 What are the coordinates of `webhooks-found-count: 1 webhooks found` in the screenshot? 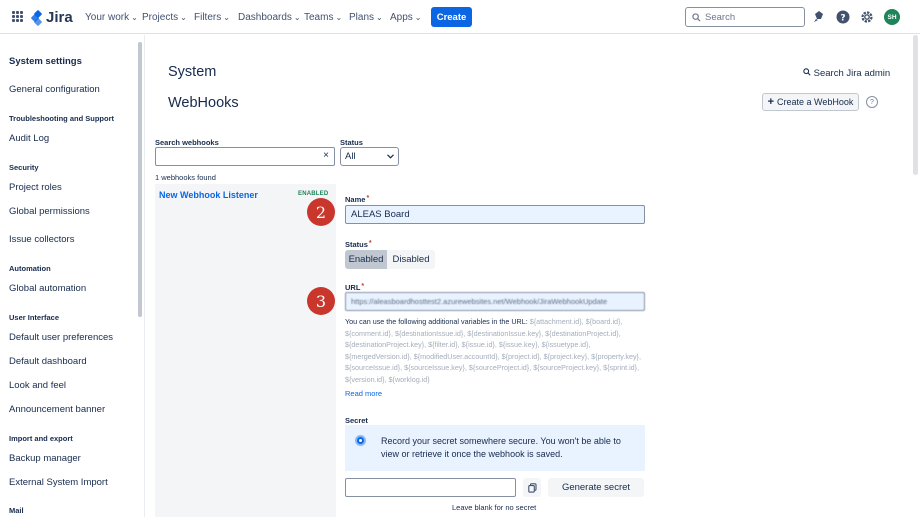 It's located at (185, 177).